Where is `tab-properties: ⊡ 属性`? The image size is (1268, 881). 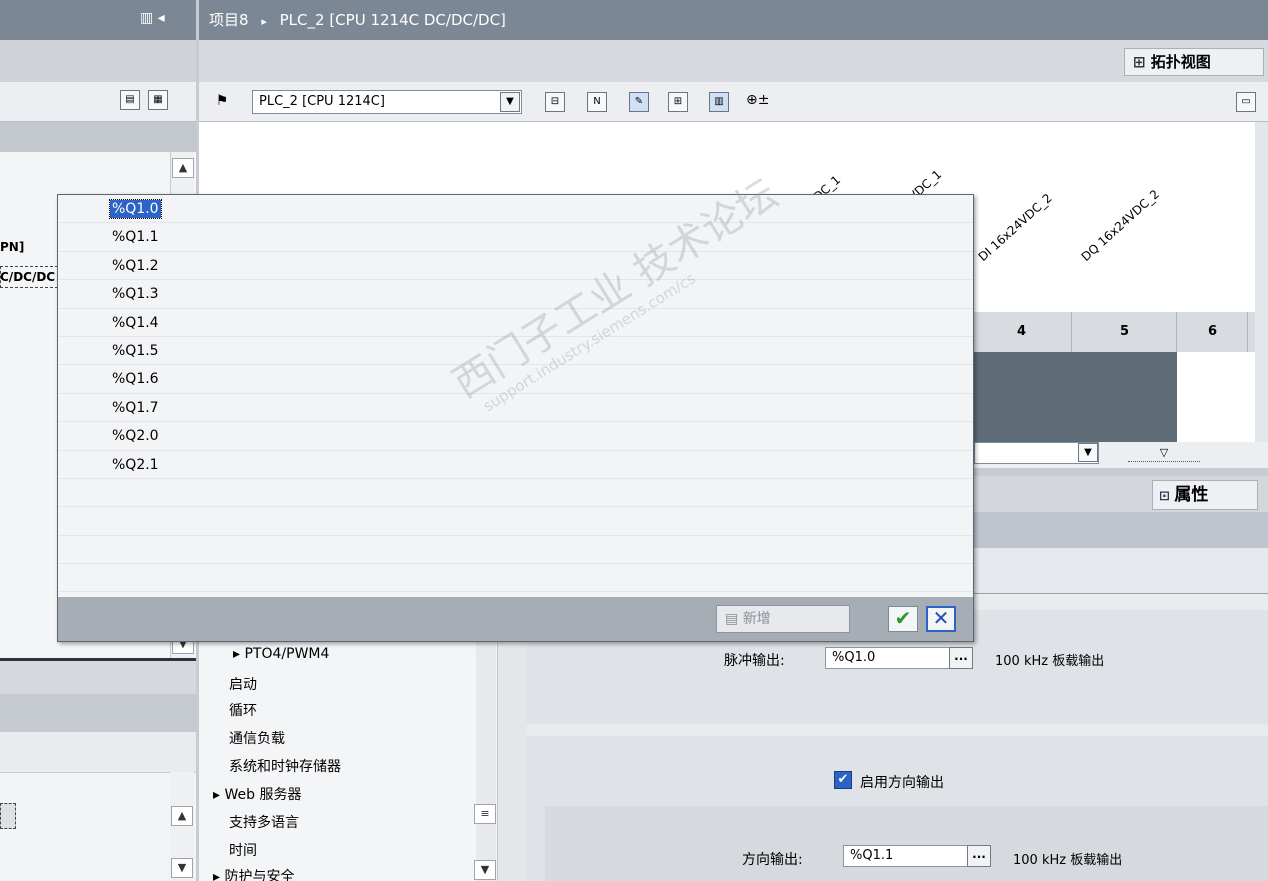
tab-properties: ⊡ 属性 is located at coordinates (1205, 495).